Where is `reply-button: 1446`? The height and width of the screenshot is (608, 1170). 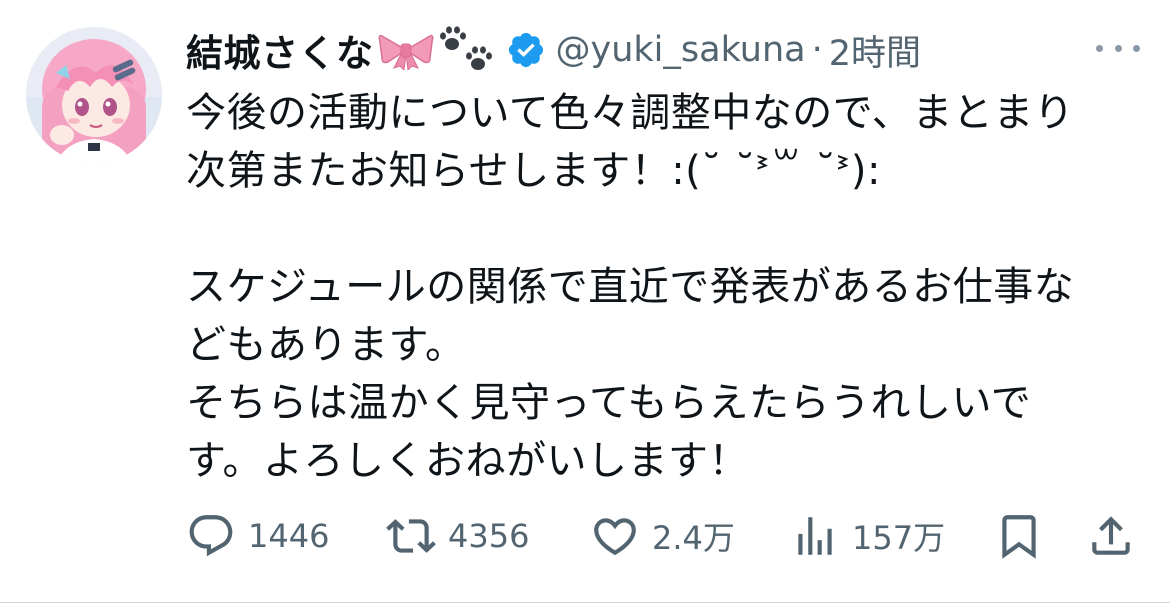
reply-button: 1446 is located at coordinates (257, 536).